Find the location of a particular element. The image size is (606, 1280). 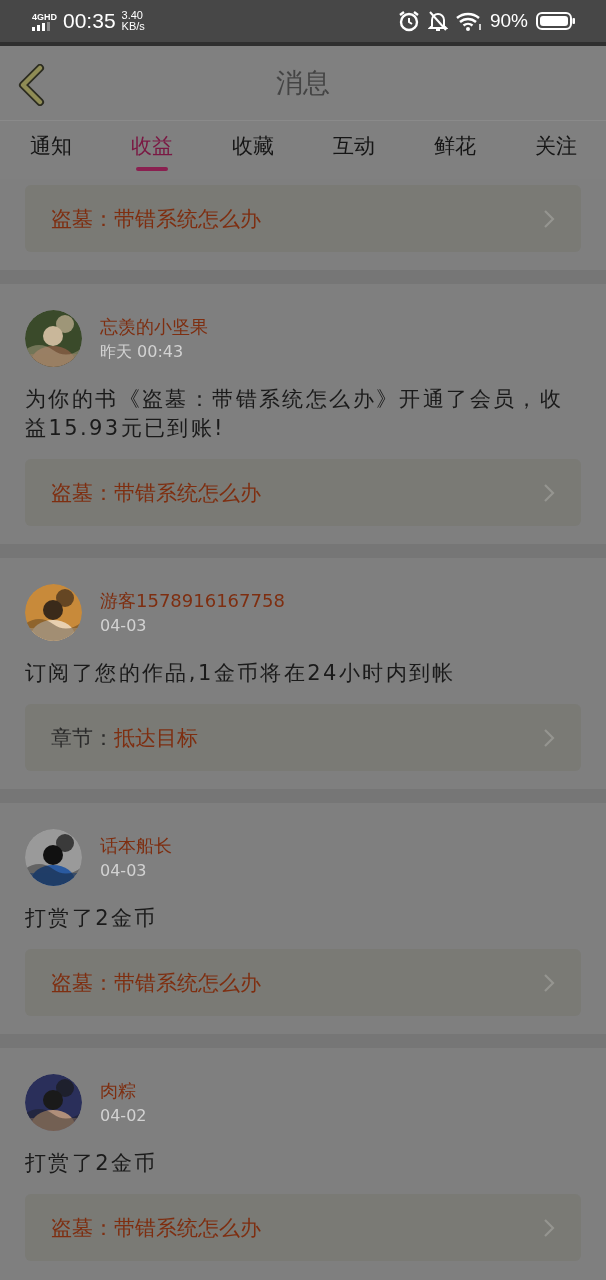

message-time: 昨天 00:43 is located at coordinates (142, 351).